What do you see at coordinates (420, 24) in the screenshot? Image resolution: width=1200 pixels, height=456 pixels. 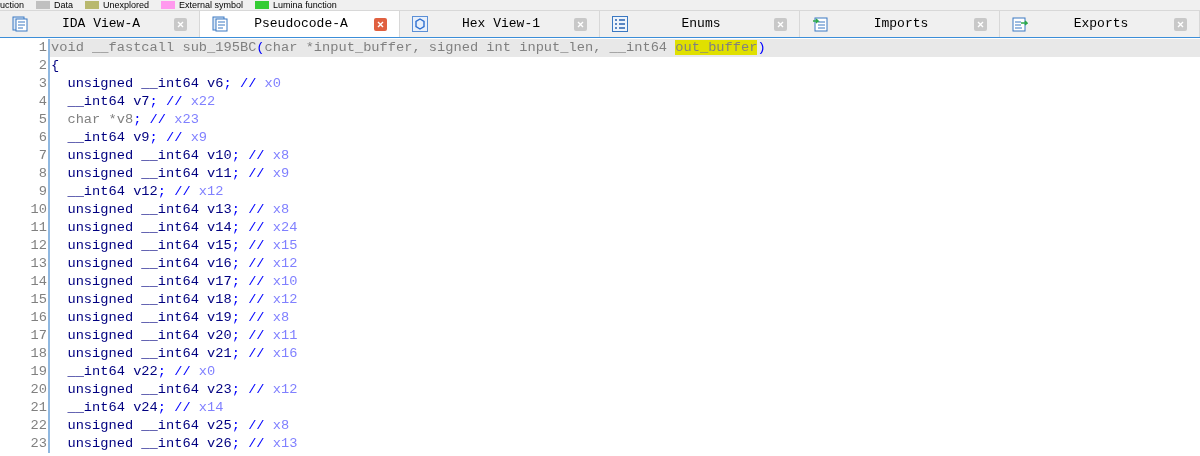 I see `hexagon-icon` at bounding box center [420, 24].